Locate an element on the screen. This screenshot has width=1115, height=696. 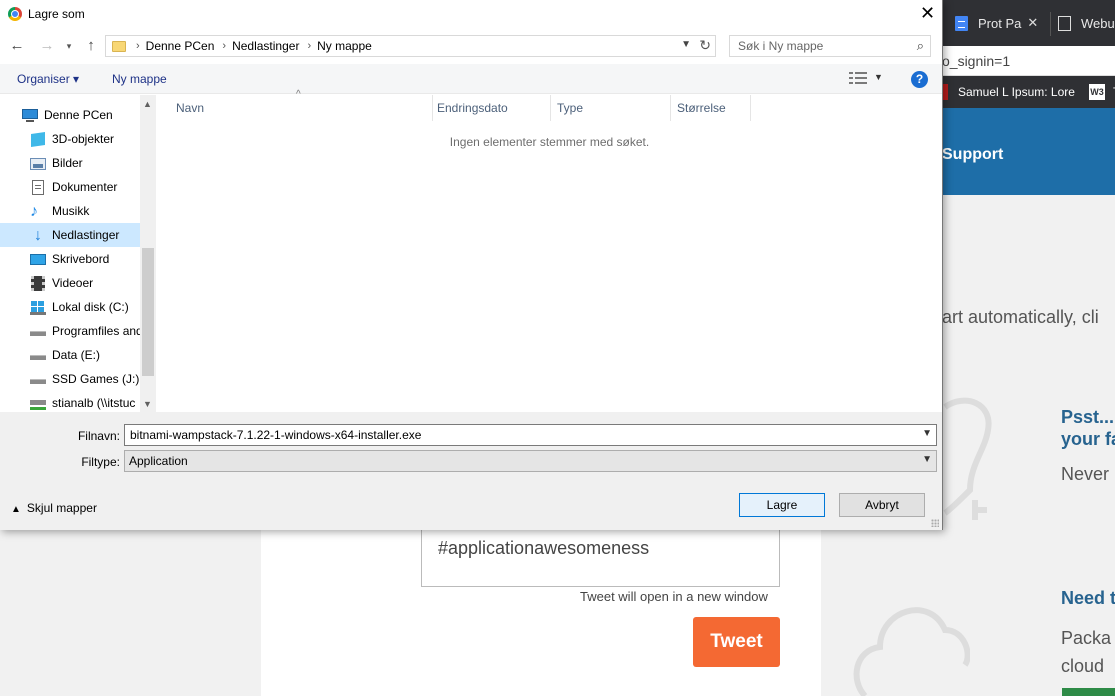
view-options-icon is located at coordinates (858, 78).